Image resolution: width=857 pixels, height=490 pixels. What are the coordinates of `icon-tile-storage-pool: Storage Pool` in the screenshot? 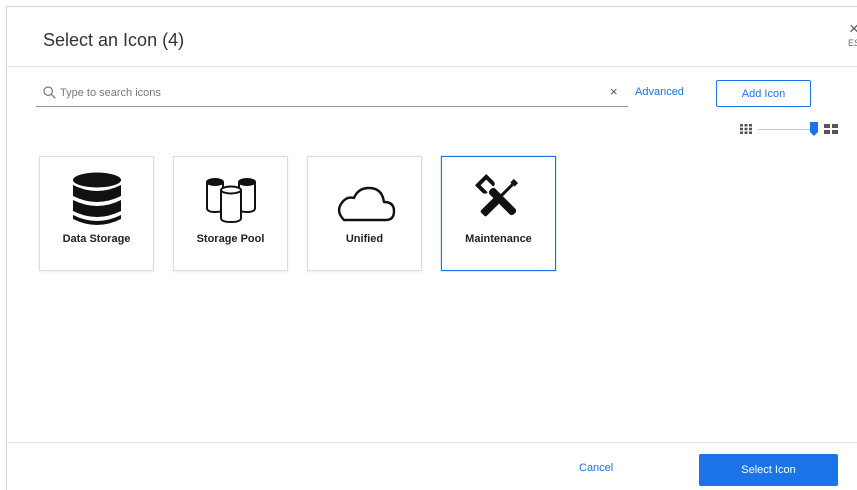 It's located at (230, 213).